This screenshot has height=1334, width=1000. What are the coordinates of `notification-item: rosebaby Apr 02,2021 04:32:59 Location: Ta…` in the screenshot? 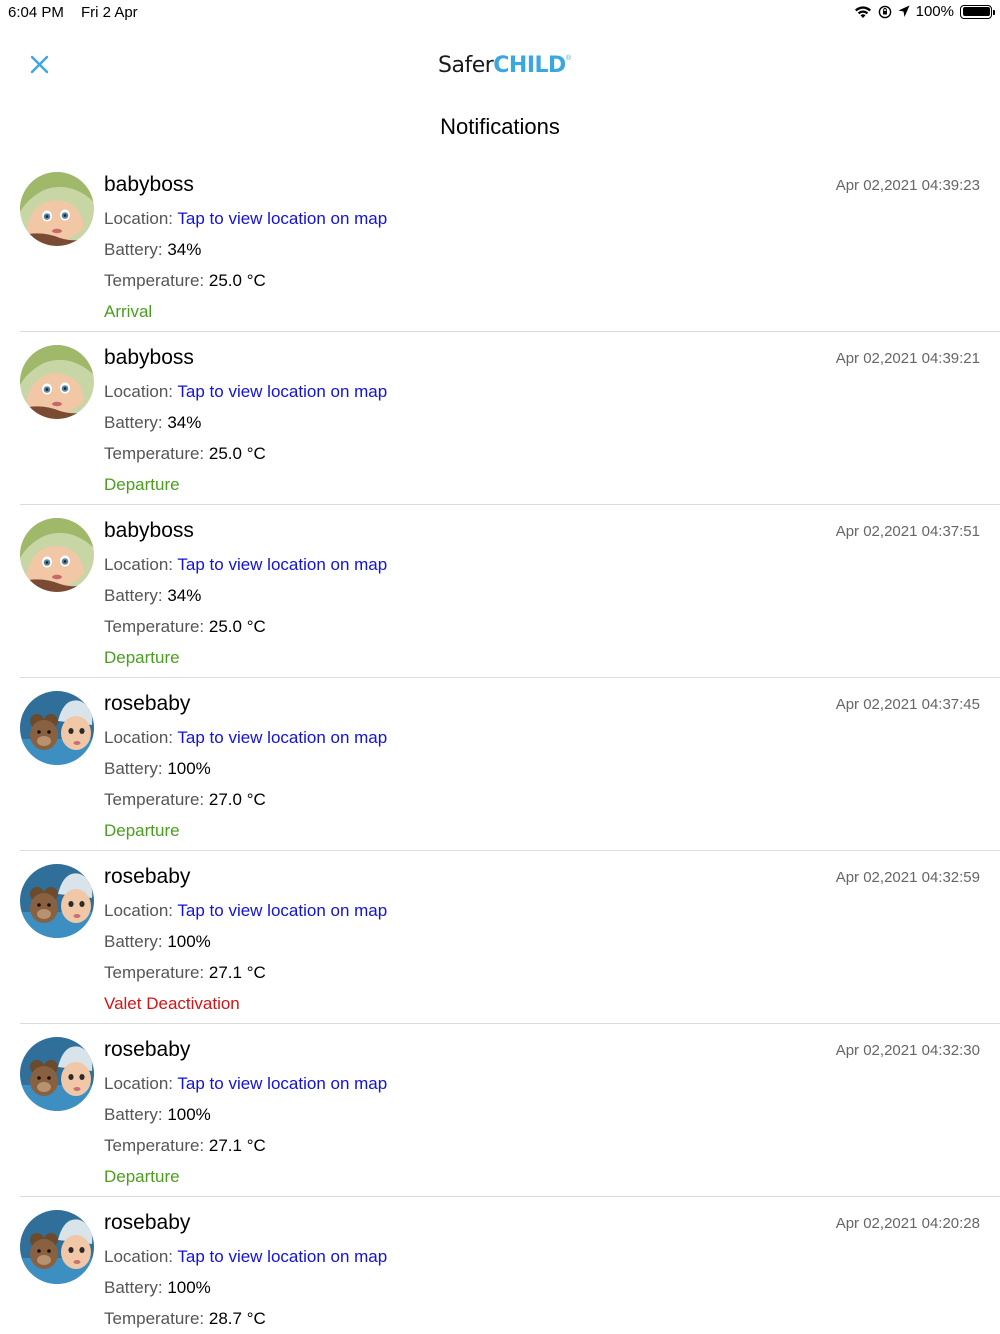 It's located at (500, 937).